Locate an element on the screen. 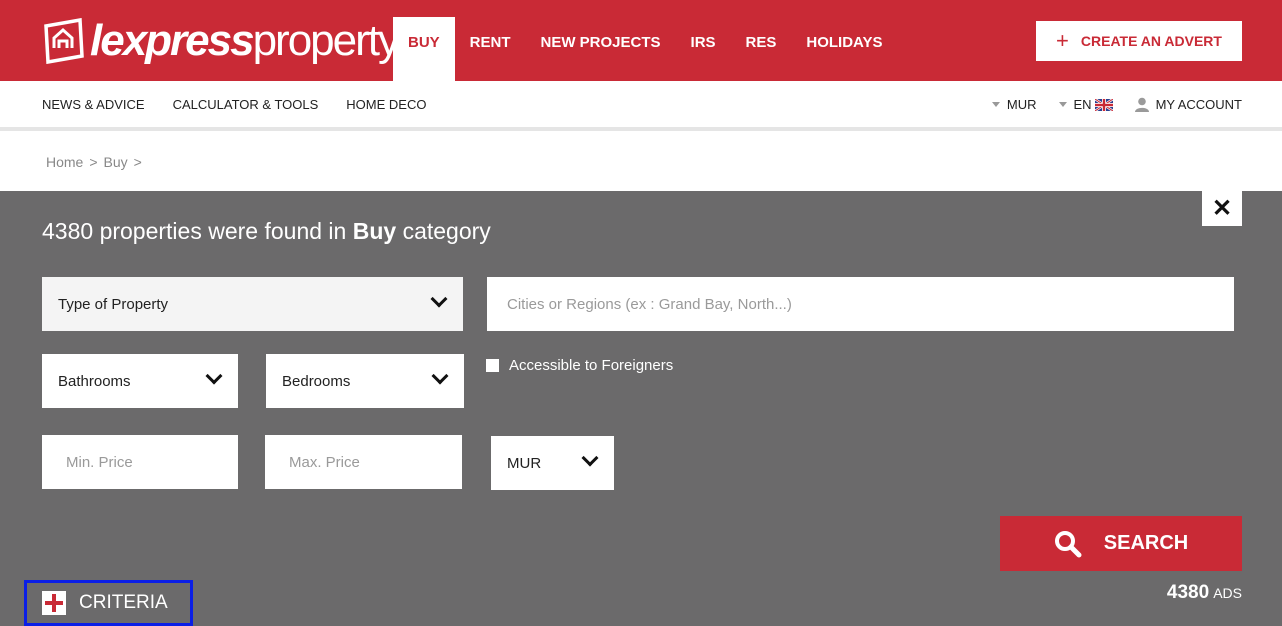  site-logo: lexpressproperty is located at coordinates (221, 41).